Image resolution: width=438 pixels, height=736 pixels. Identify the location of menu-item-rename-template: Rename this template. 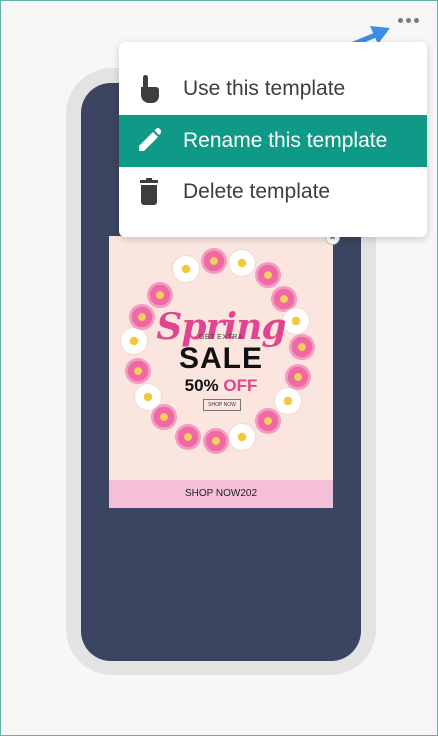
(273, 141).